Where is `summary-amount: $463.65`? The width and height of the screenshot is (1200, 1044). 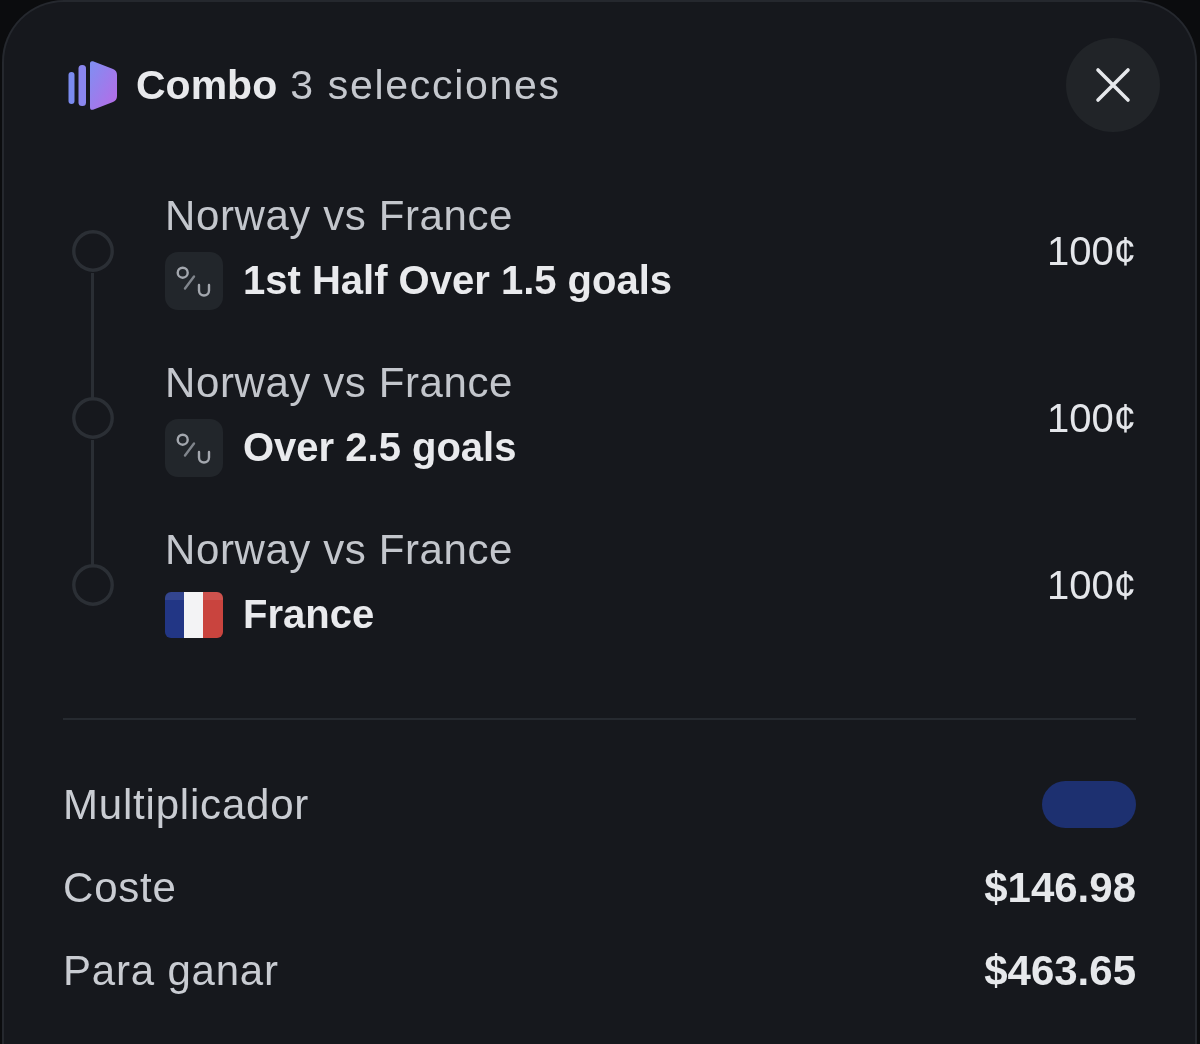
summary-amount: $463.65 is located at coordinates (1060, 970).